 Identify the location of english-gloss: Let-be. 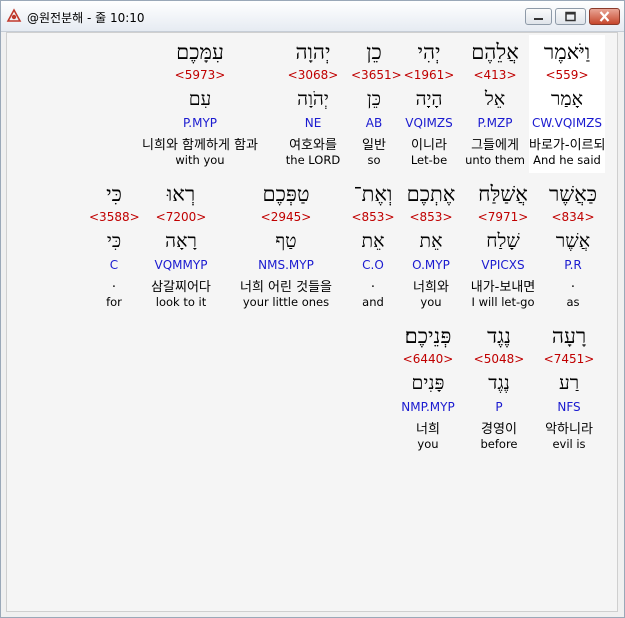
(429, 160).